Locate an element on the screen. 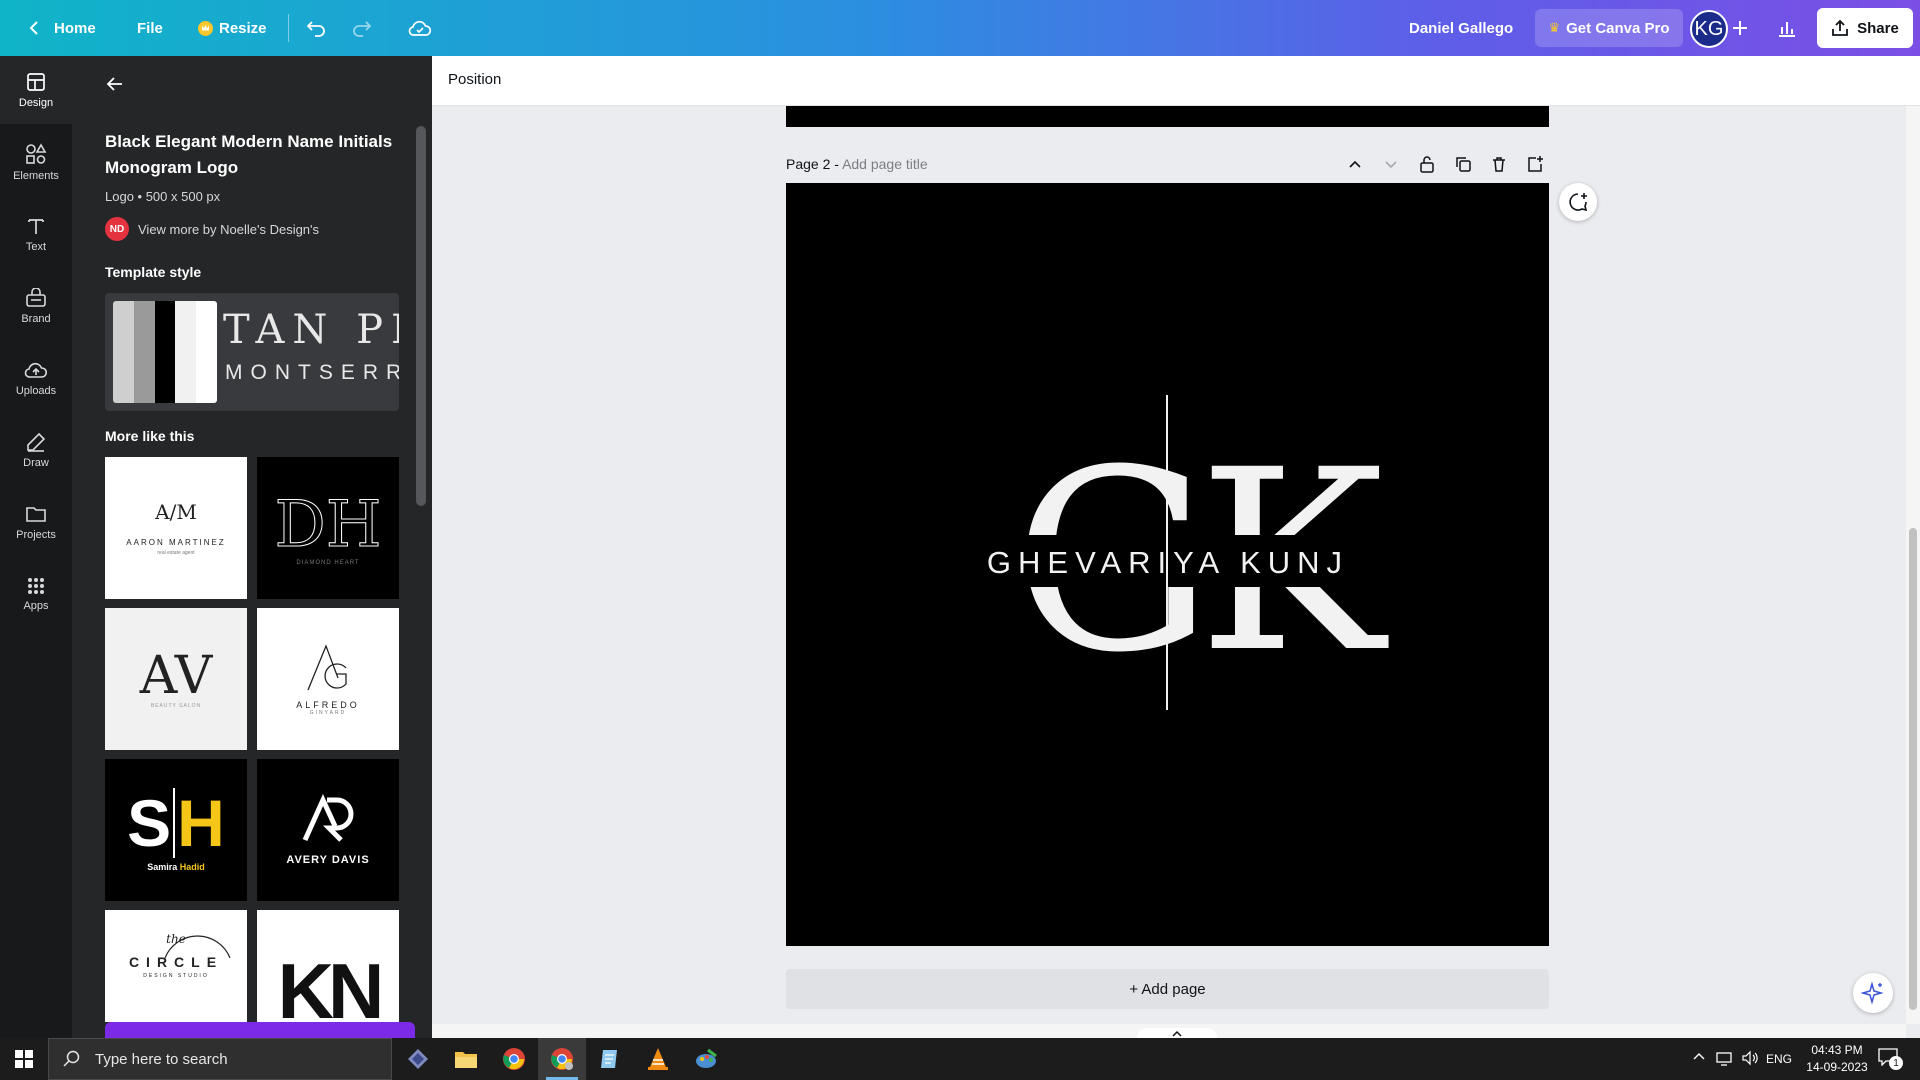 The width and height of the screenshot is (1920, 1080). rail-item-draw: Draw is located at coordinates (36, 450).